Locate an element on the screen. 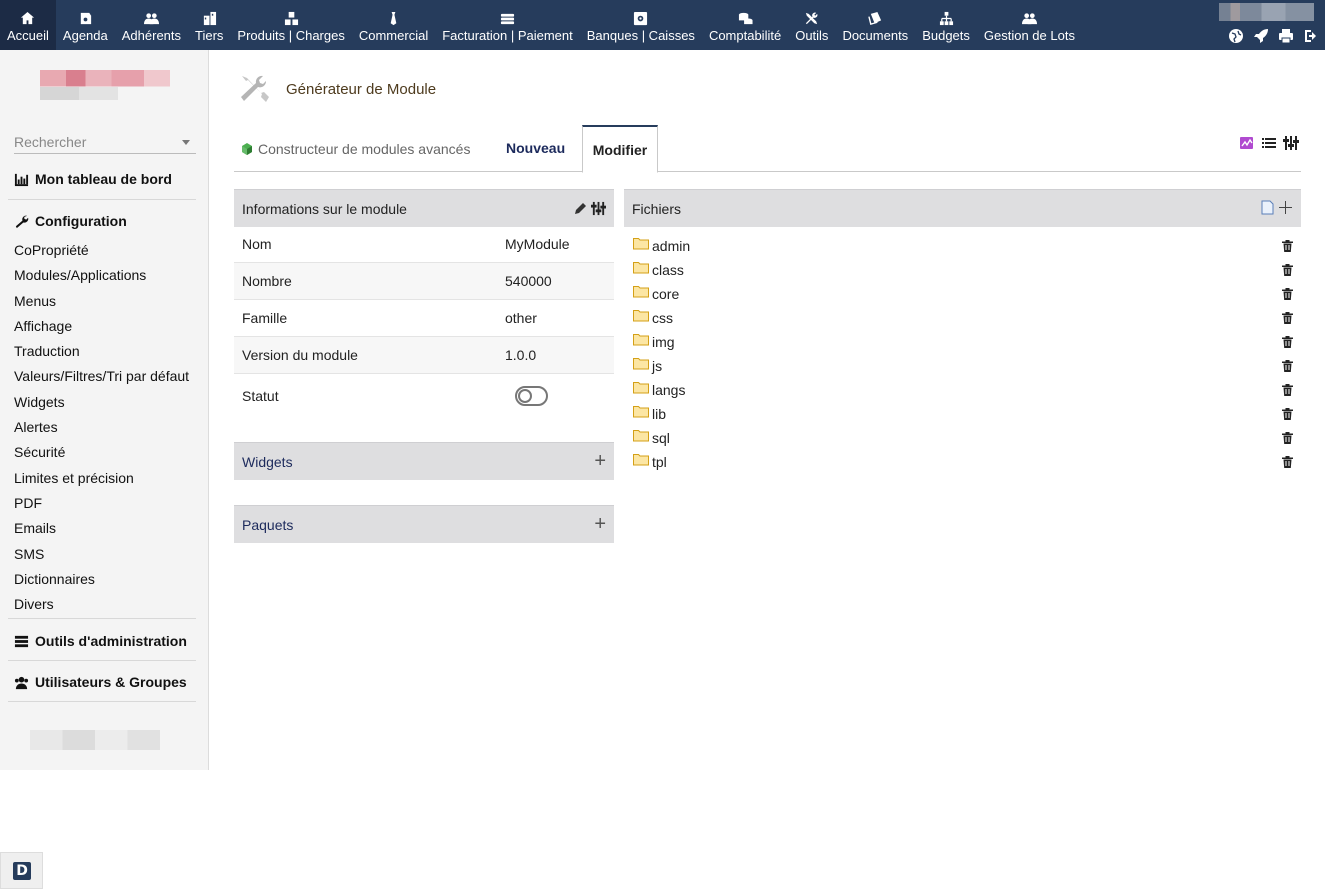  topmenu-item-10: Outils is located at coordinates (811, 25).